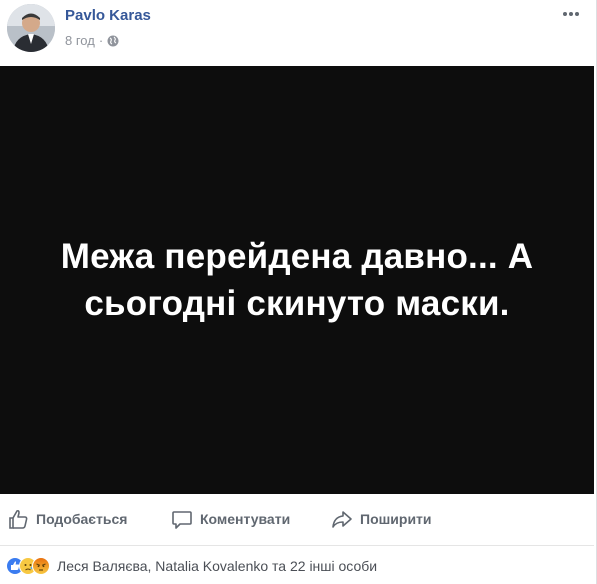 This screenshot has width=597, height=584. What do you see at coordinates (113, 41) in the screenshot?
I see `globe-icon` at bounding box center [113, 41].